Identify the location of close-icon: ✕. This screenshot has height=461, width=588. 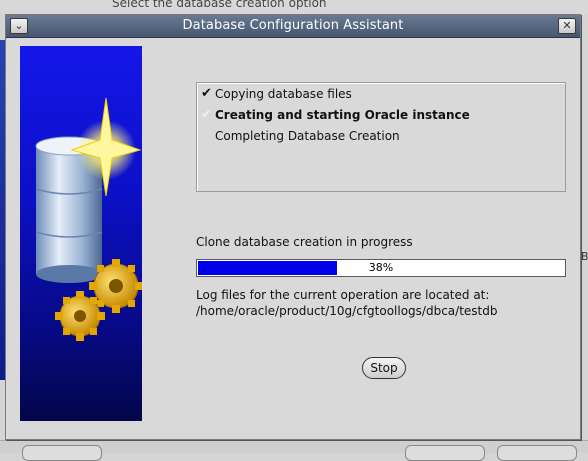
(567, 25).